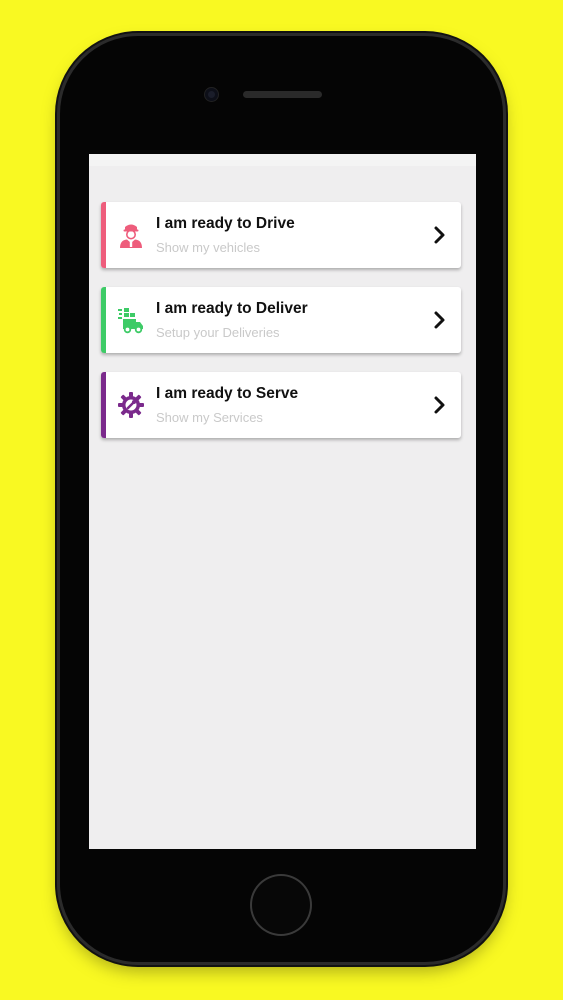 Image resolution: width=563 pixels, height=1000 pixels. Describe the element at coordinates (211, 94) in the screenshot. I see `front-camera-icon` at that location.